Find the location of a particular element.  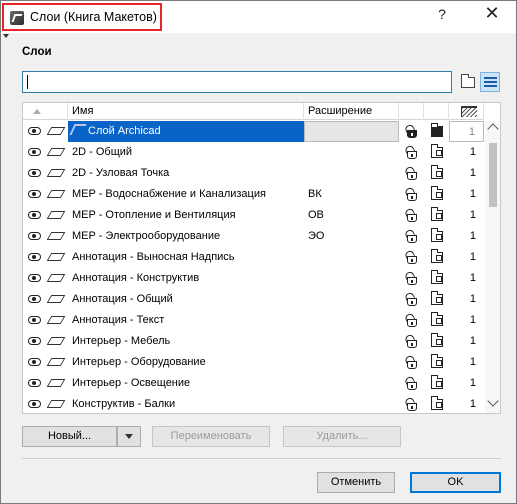

layer-extension: ОВ is located at coordinates (351, 215).